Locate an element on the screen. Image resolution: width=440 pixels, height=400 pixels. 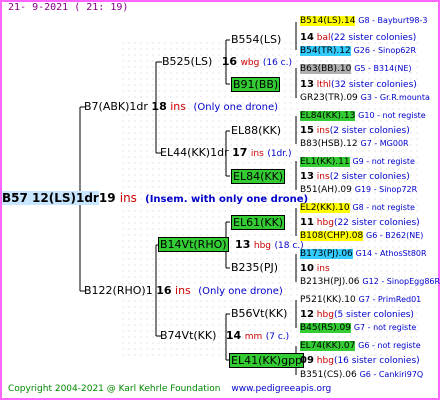
parent-node-2: B122(RHO)1 16 ins (Only one drone) is located at coordinates (183, 290).